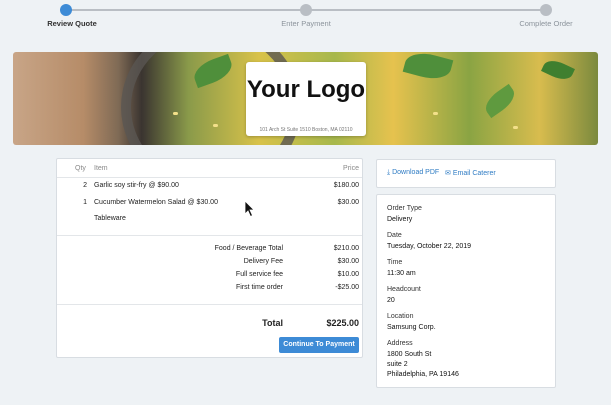  What do you see at coordinates (85, 185) in the screenshot?
I see `item-qty: 2` at bounding box center [85, 185].